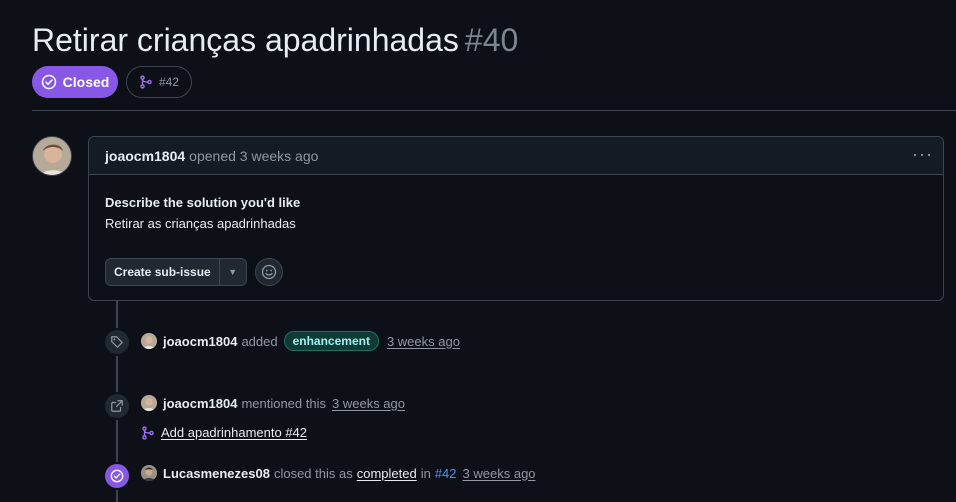 Image resolution: width=956 pixels, height=502 pixels. What do you see at coordinates (216, 473) in the screenshot?
I see `event-author: Lucasmenezes08` at bounding box center [216, 473].